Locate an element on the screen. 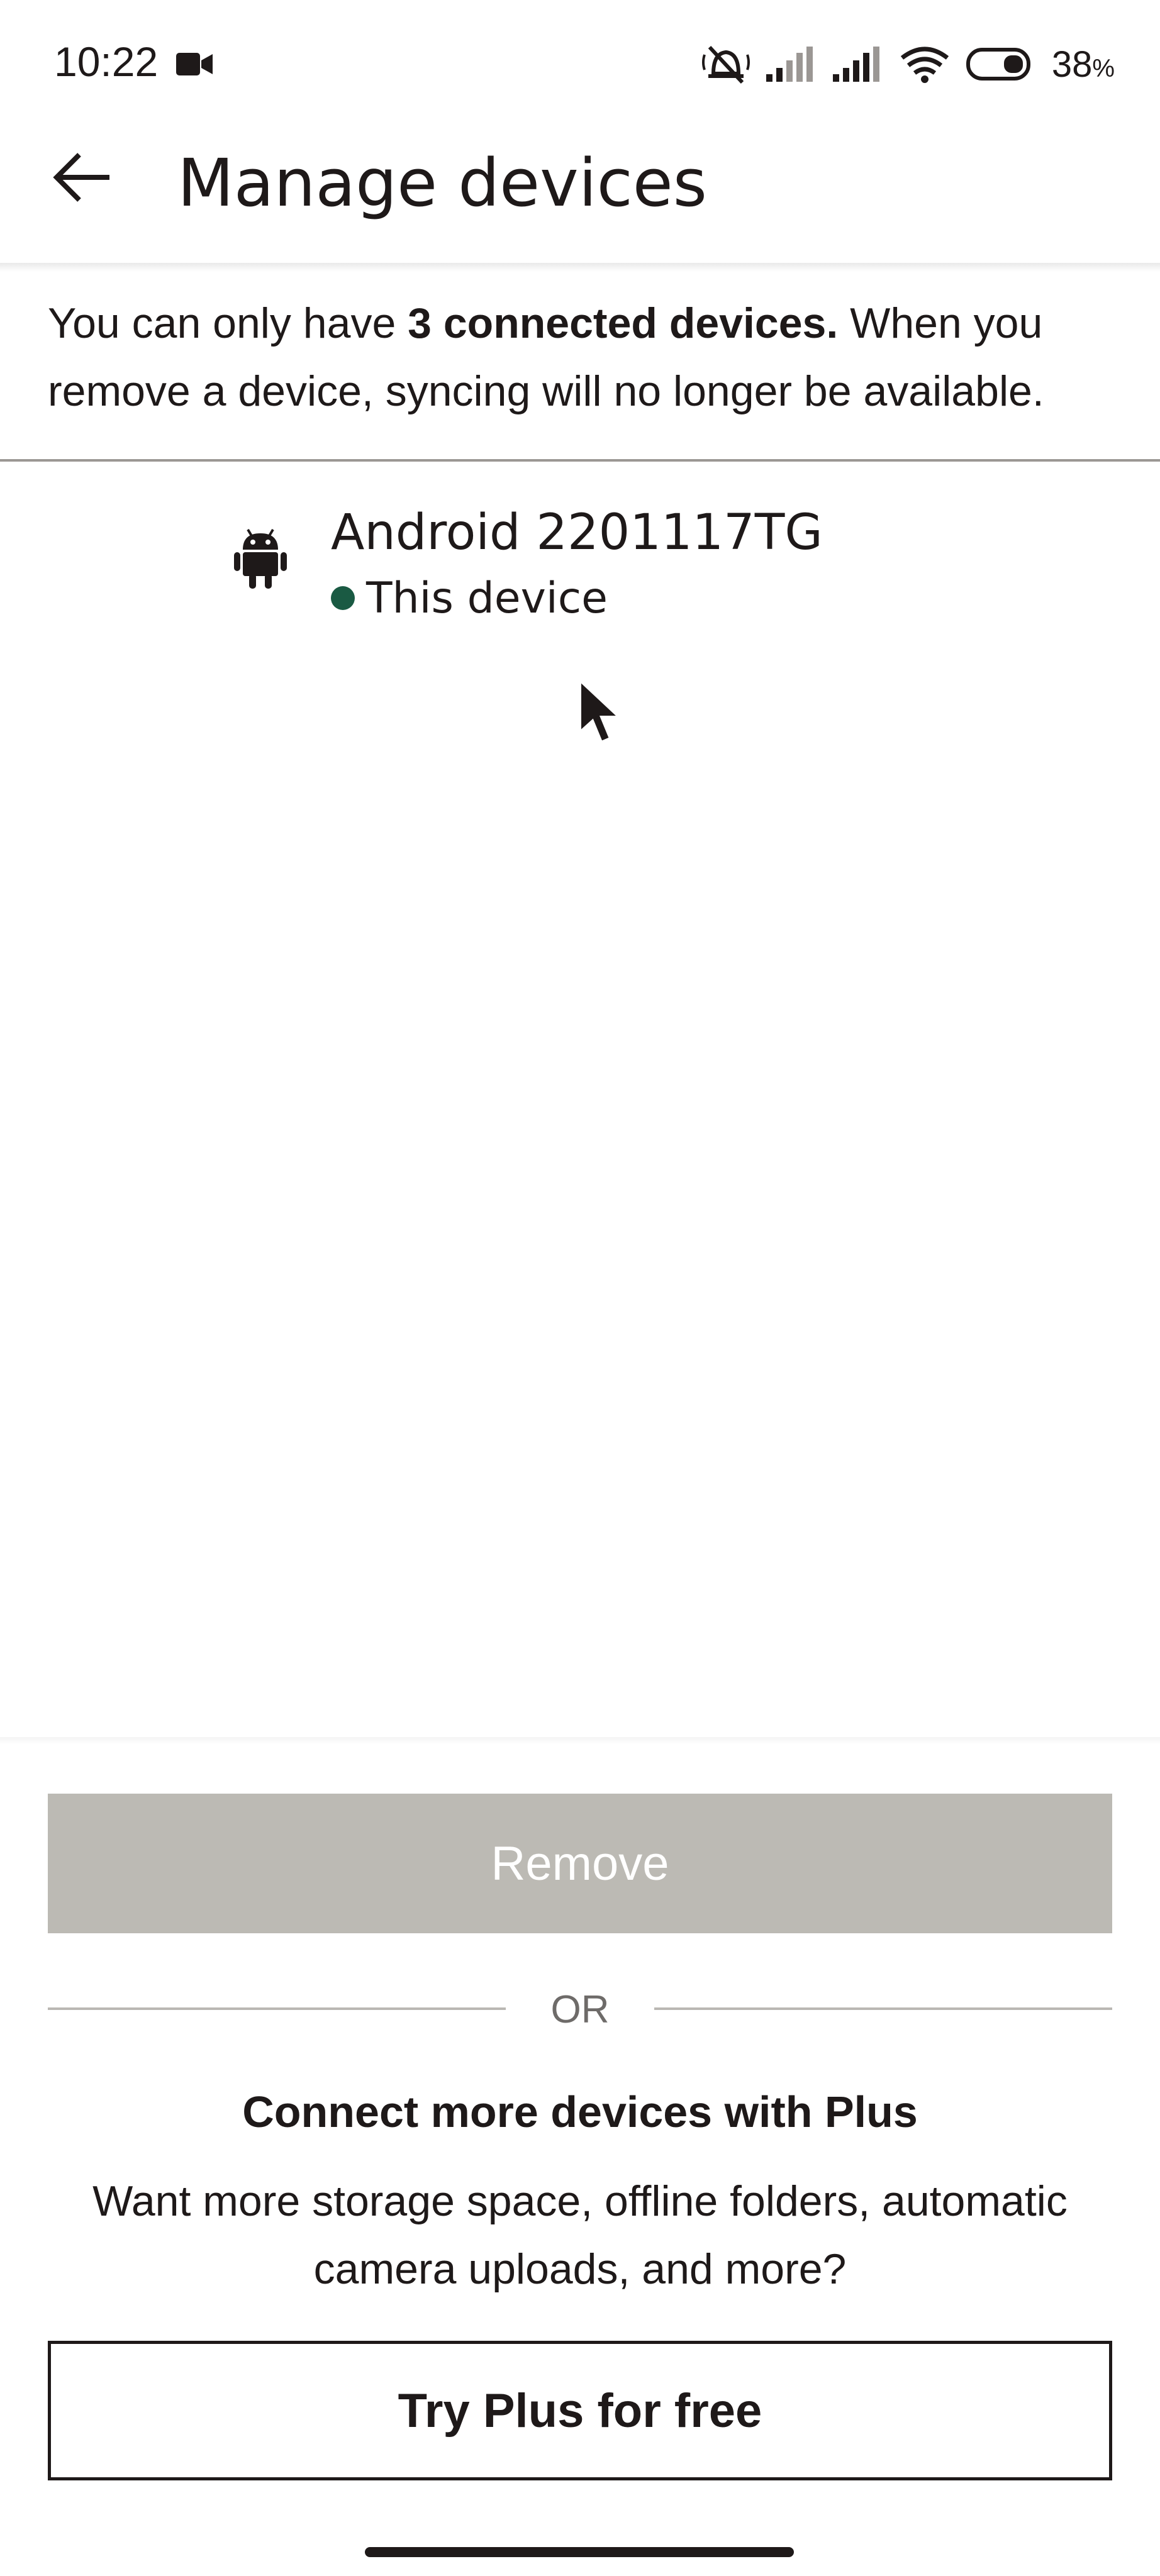  section-divider is located at coordinates (580, 460).